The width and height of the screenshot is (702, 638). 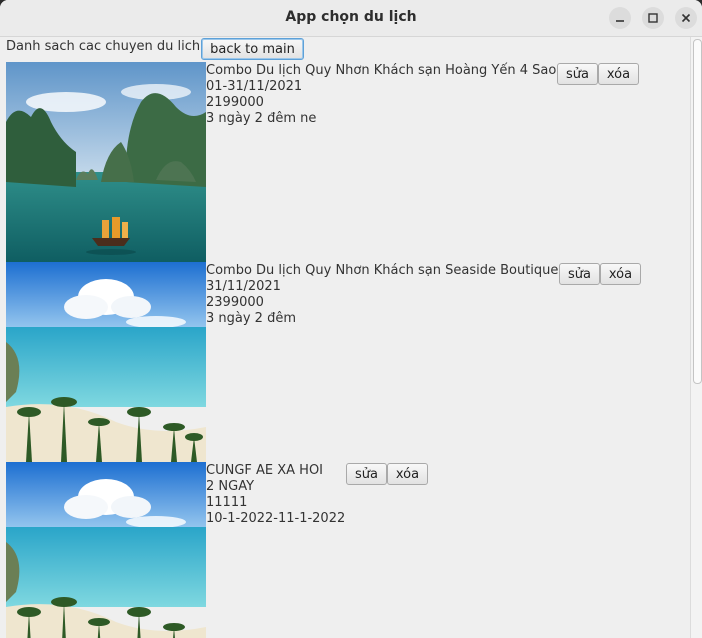 I want to click on vertical-scrollbar, so click(x=696, y=337).